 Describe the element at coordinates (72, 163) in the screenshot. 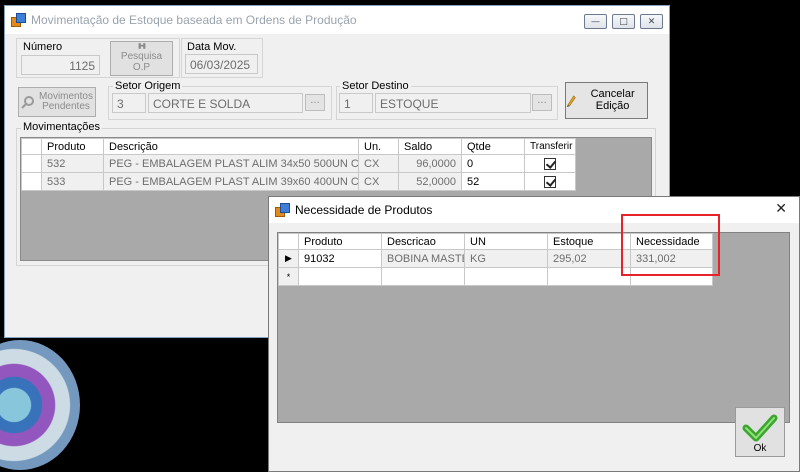

I see `cell-produto: 532` at that location.